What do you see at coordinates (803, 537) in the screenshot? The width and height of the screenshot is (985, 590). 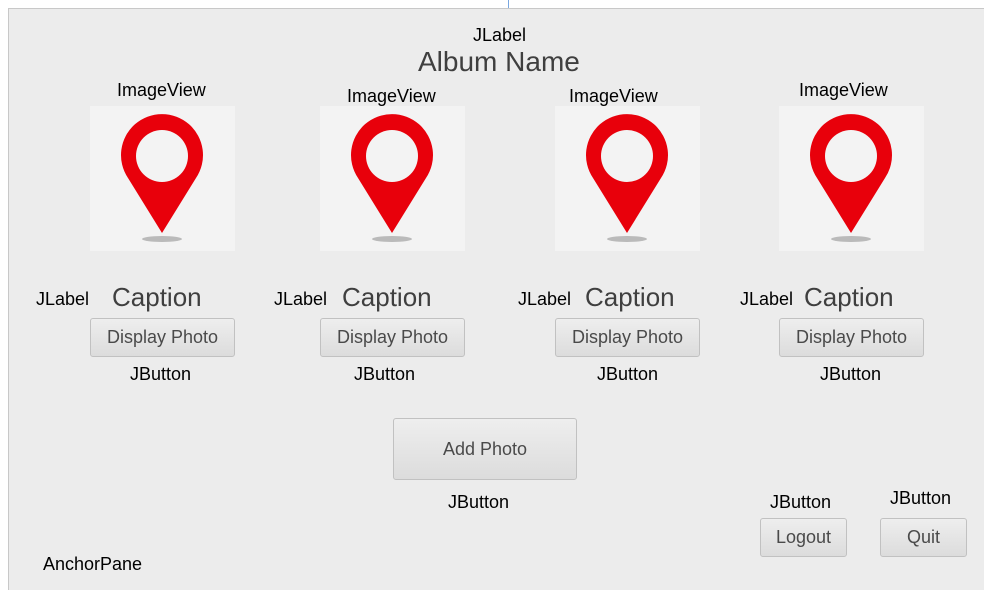 I see `logout-button: Logout` at bounding box center [803, 537].